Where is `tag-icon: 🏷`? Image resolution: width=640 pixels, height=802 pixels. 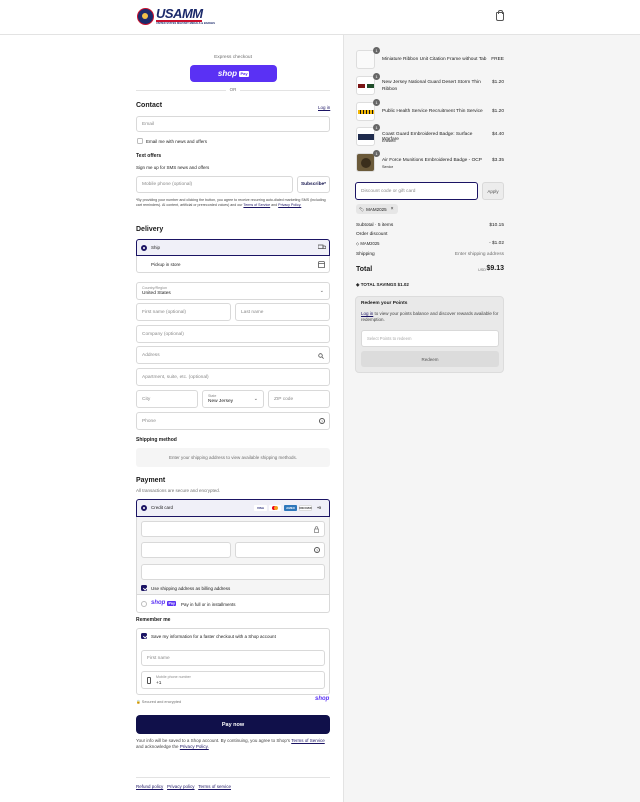 tag-icon: 🏷 is located at coordinates (362, 209).